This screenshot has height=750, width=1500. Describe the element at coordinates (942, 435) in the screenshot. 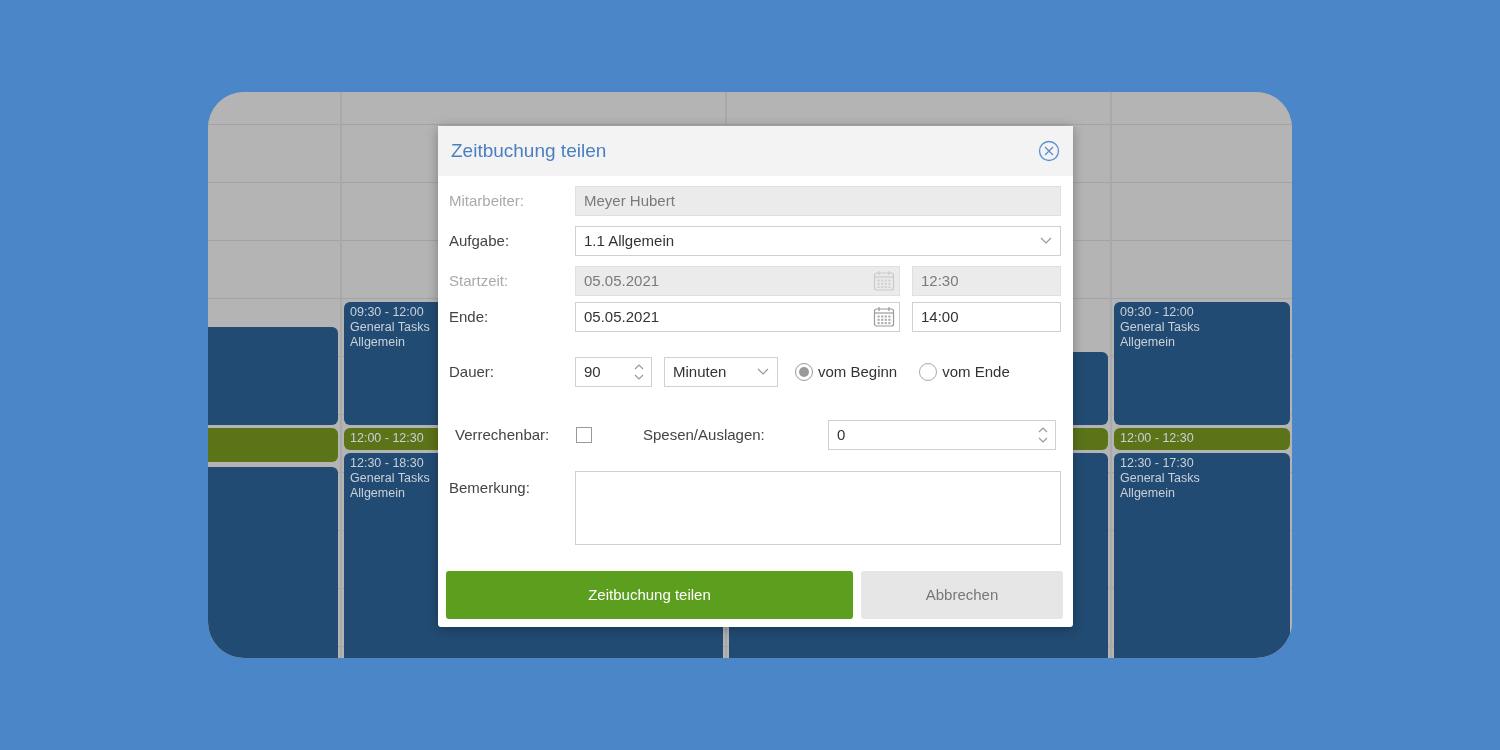

I see `expenses-field: 0` at that location.